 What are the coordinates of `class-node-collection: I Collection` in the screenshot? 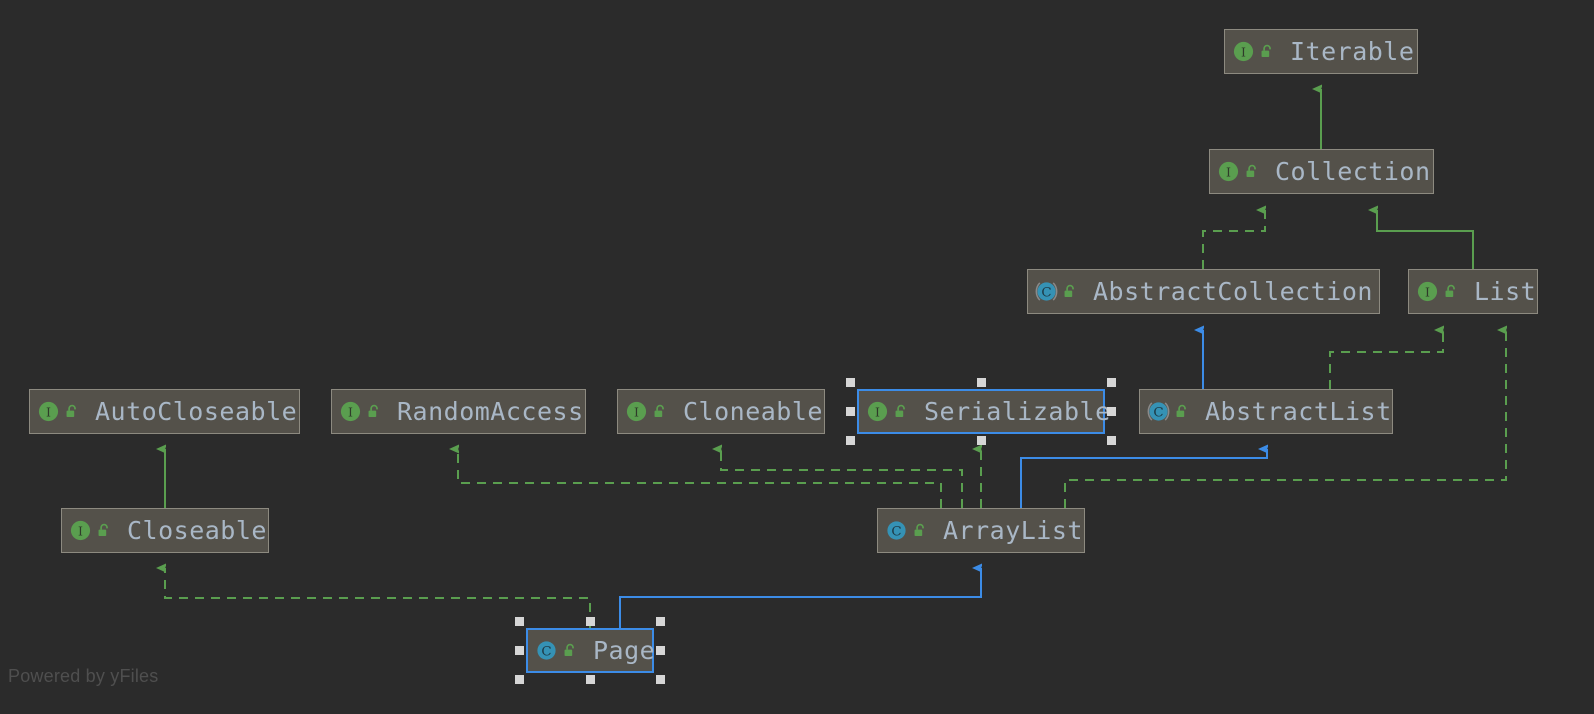 It's located at (1321, 171).